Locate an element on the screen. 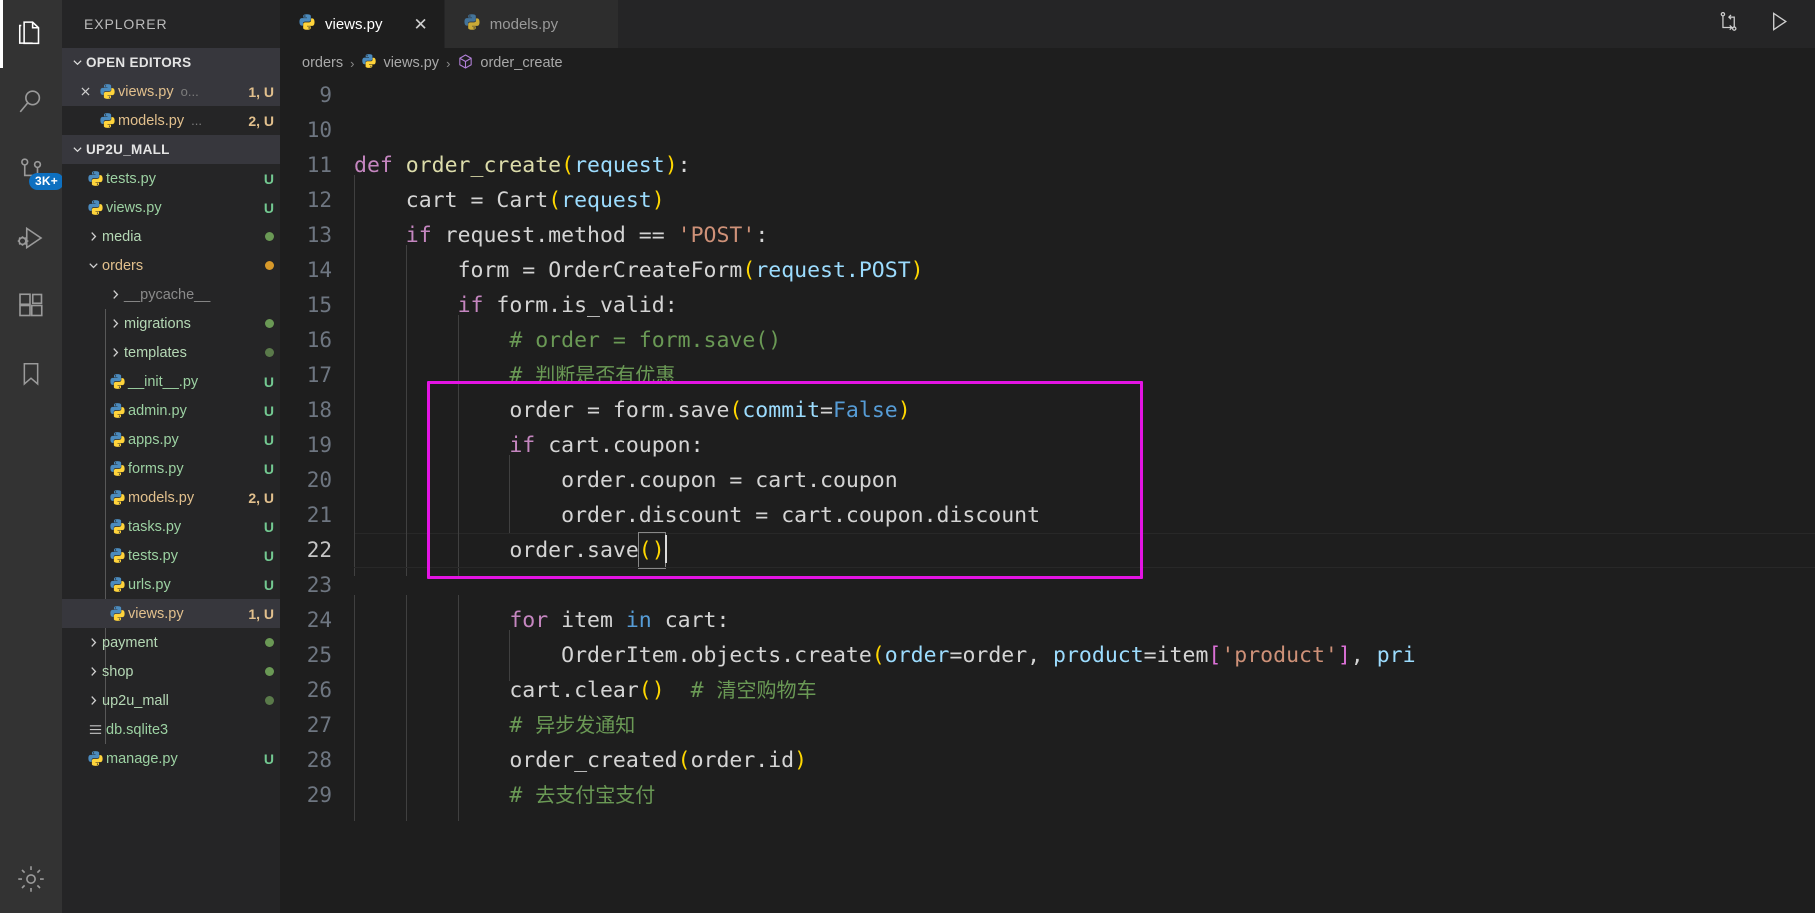 This screenshot has width=1815, height=913. code-token: ) is located at coordinates (671, 165).